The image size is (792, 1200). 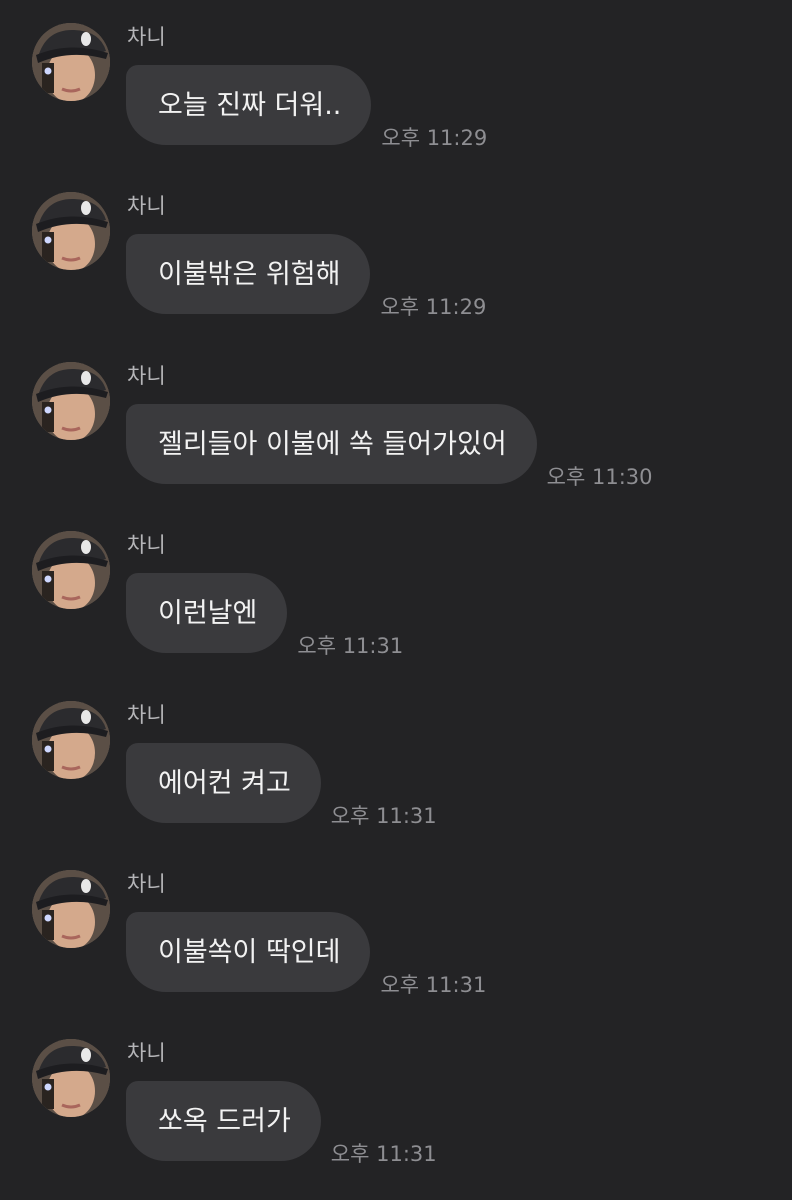 I want to click on message-row: 이불쏙이 딱인데 오후 11:31, so click(x=306, y=954).